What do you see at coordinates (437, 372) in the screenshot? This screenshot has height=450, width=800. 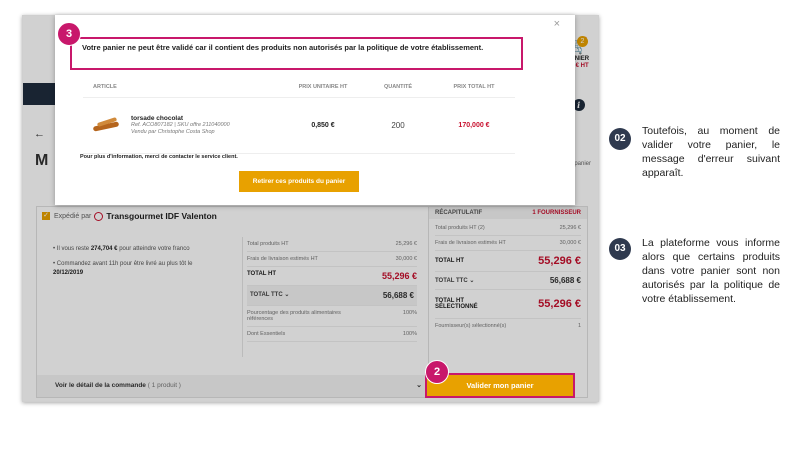 I see `step-badge: 2` at bounding box center [437, 372].